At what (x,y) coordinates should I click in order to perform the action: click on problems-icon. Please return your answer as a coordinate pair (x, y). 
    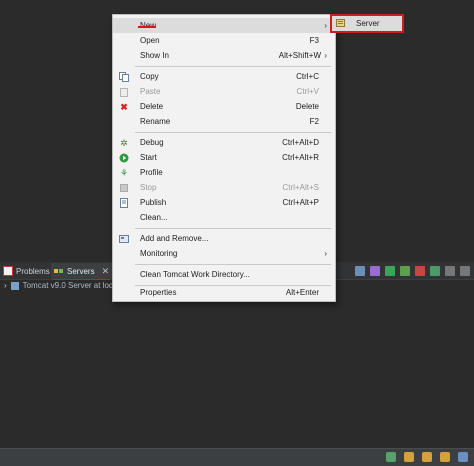
    Looking at the image, I should click on (8, 271).